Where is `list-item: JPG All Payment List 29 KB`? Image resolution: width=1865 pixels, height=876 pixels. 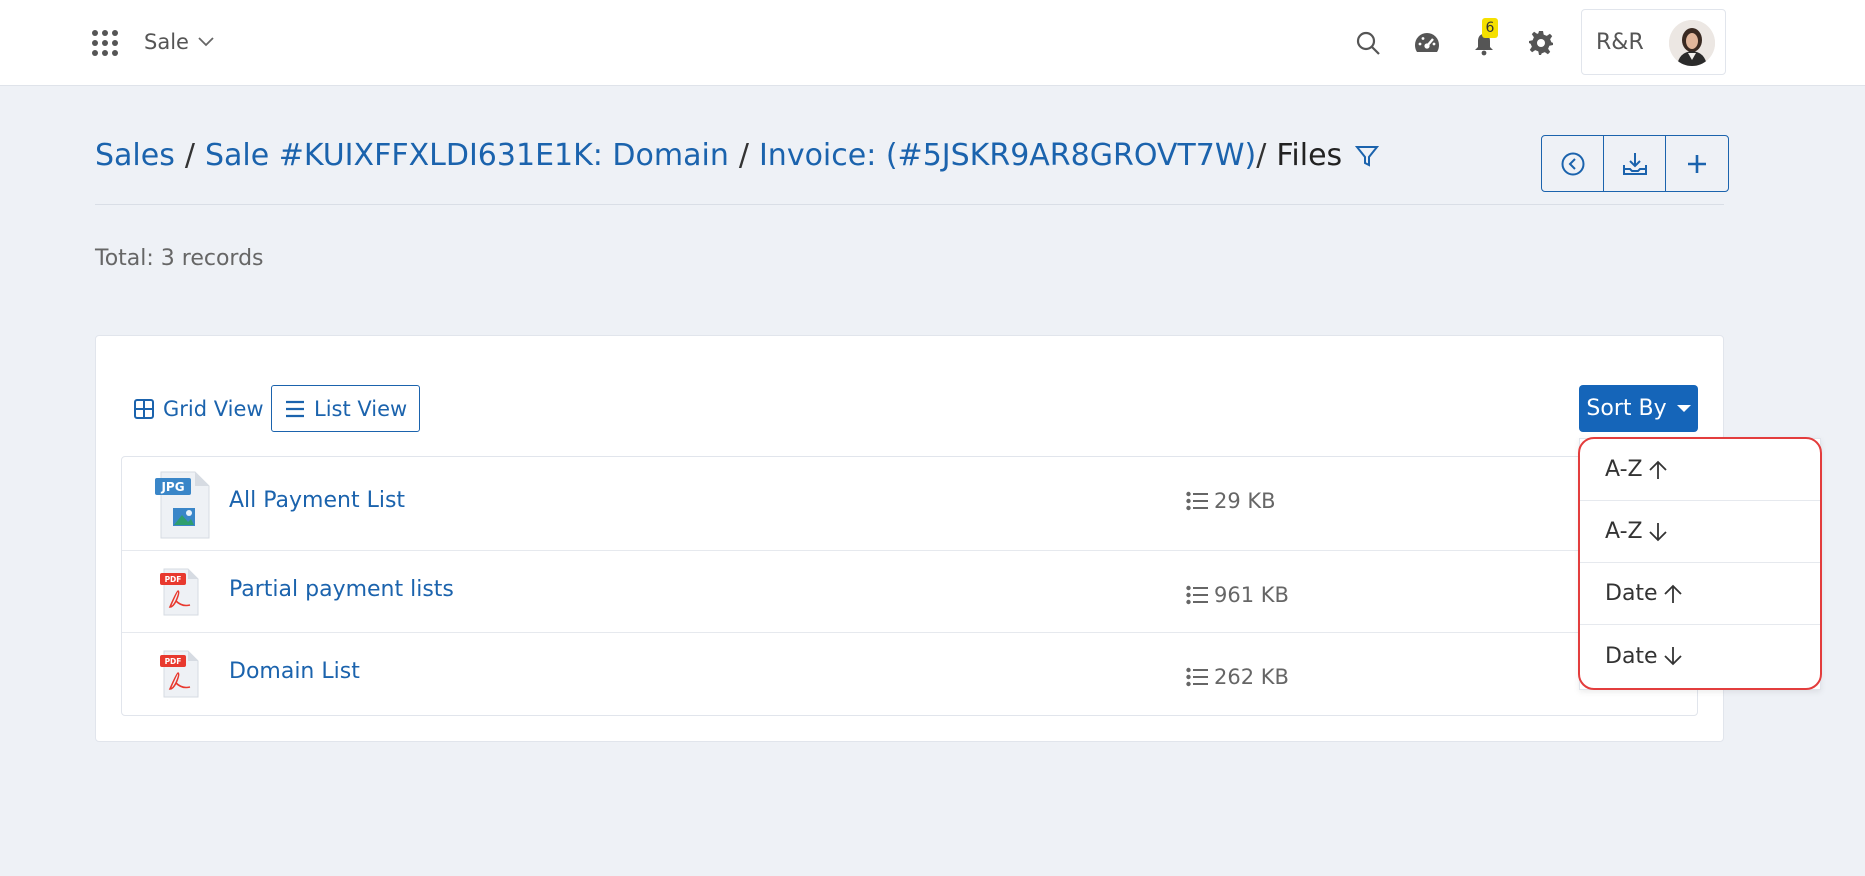
list-item: JPG All Payment List 29 KB is located at coordinates (909, 504).